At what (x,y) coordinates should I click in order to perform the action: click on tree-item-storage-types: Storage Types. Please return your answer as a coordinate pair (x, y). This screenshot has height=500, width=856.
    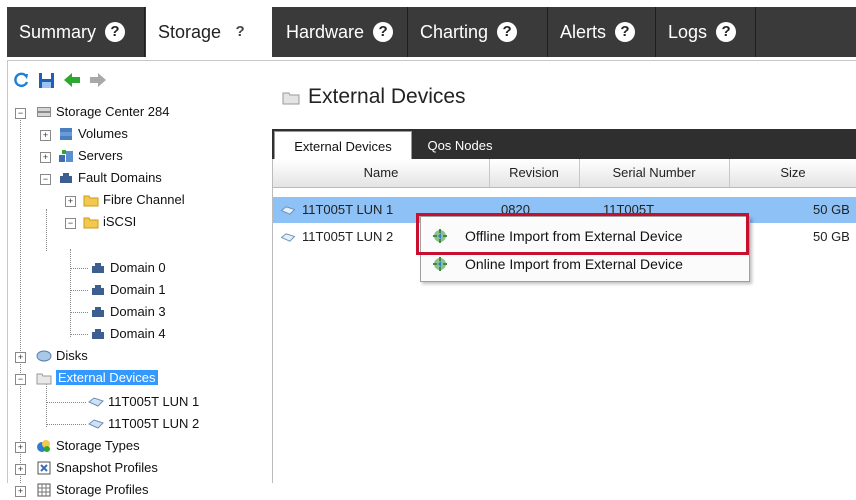
    Looking at the image, I should click on (88, 445).